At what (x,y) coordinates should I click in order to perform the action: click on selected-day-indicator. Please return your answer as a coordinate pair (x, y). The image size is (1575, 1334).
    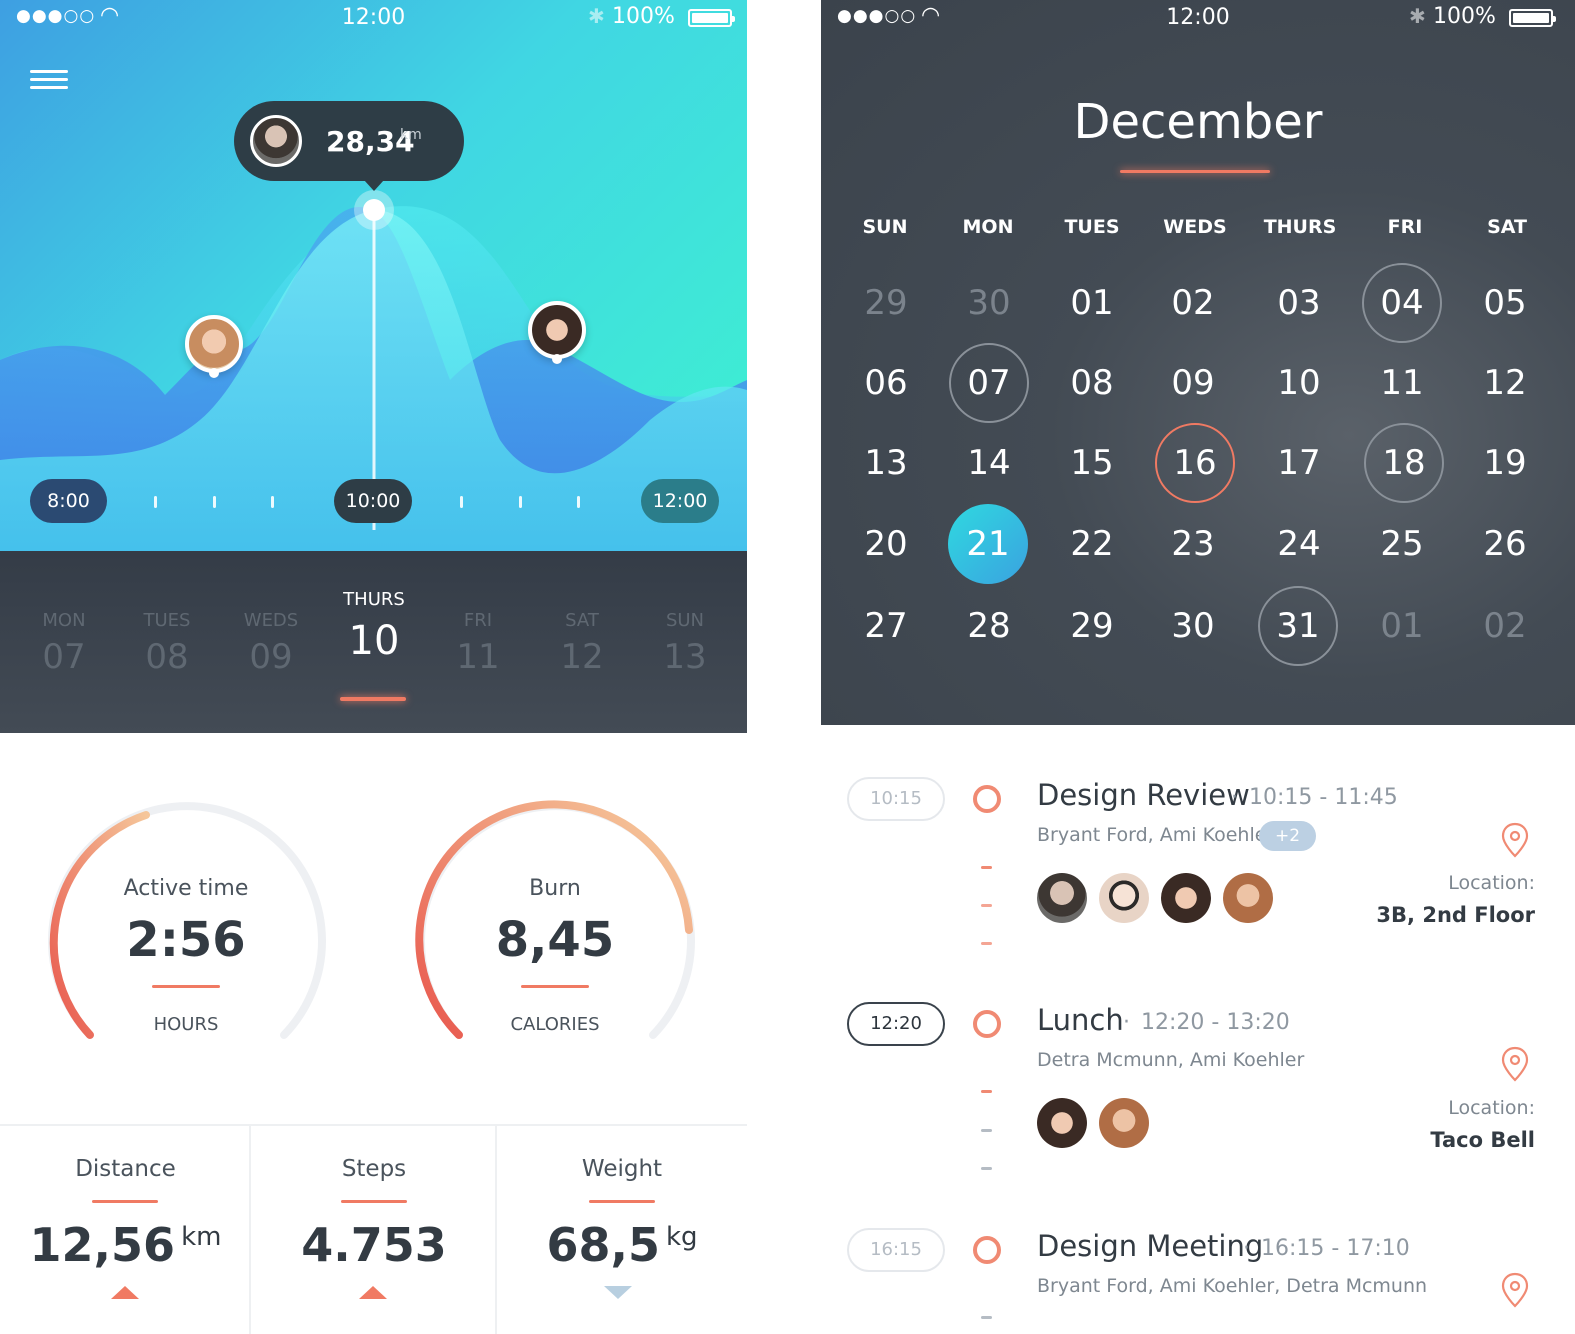
    Looking at the image, I should click on (373, 699).